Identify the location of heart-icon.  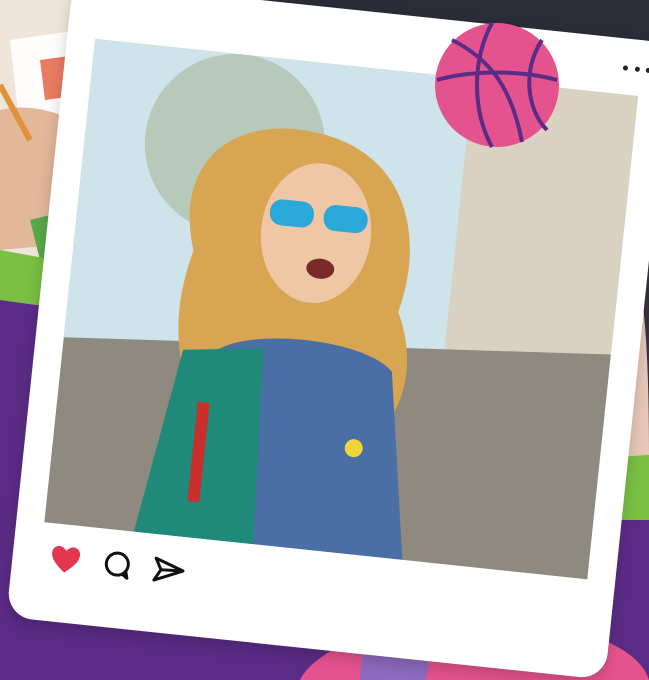
(66, 559).